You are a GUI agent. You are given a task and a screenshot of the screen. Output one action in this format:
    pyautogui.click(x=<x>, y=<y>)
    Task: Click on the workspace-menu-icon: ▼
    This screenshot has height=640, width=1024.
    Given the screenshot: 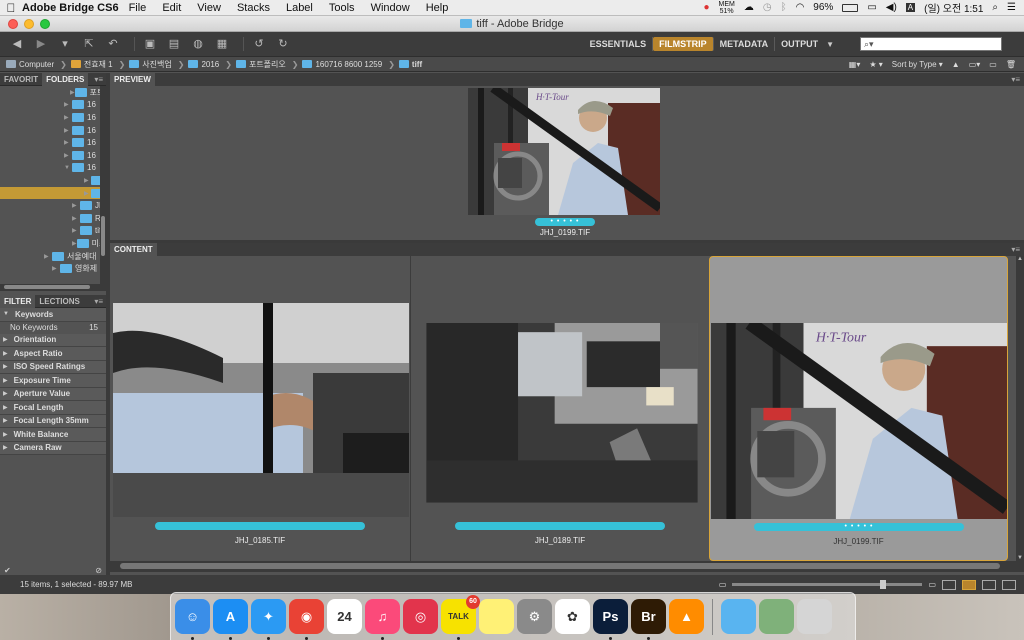 What is the action you would take?
    pyautogui.click(x=830, y=44)
    